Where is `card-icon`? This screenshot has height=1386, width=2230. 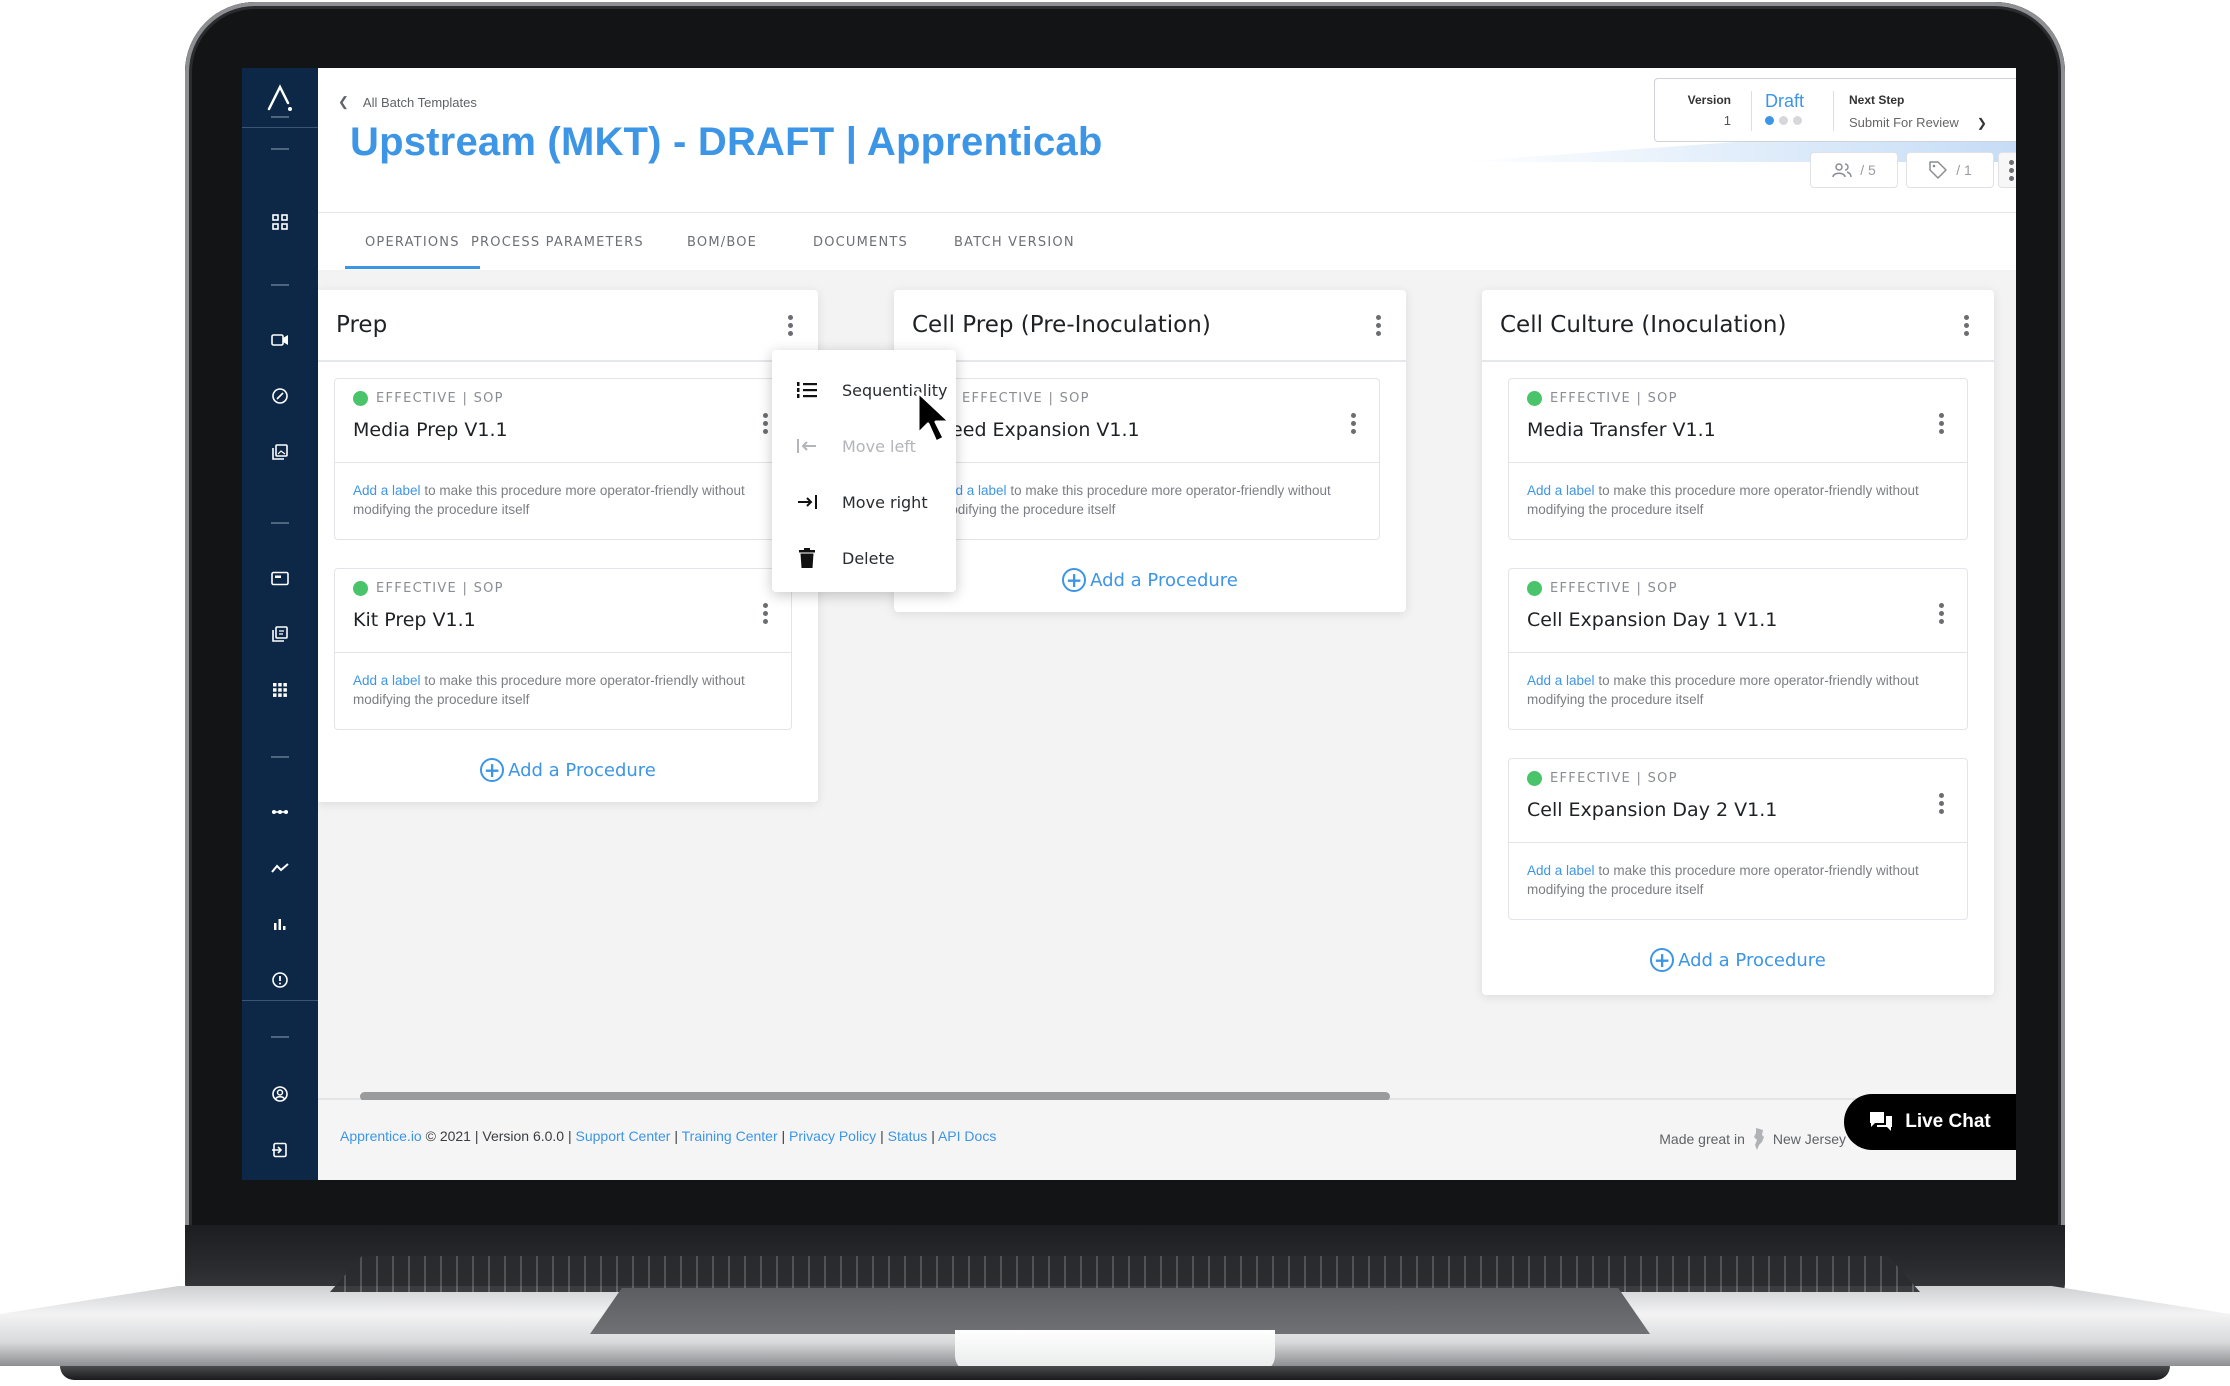
card-icon is located at coordinates (280, 578).